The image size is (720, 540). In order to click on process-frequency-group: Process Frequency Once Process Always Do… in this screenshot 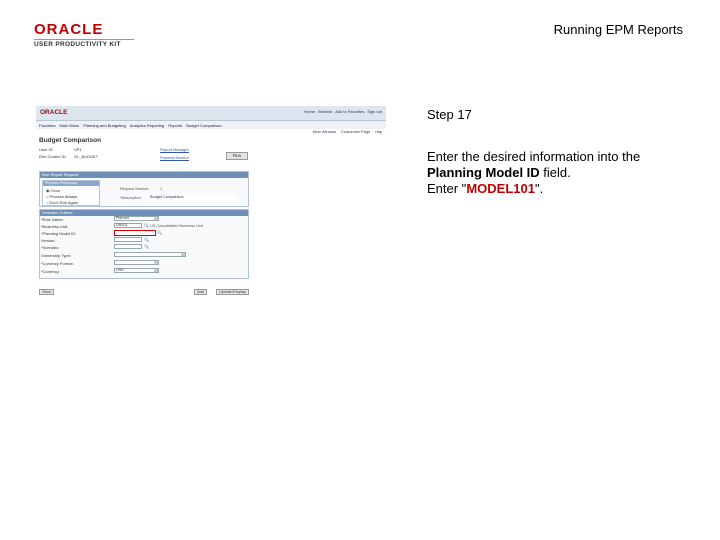, I will do `click(71, 193)`.